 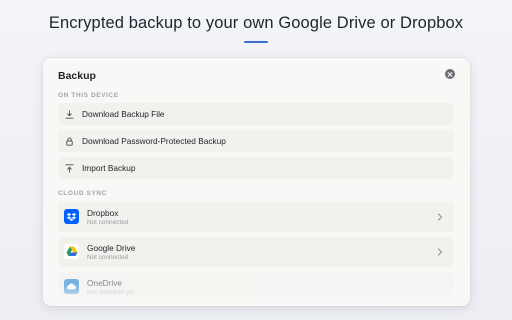 I want to click on headline-underline, so click(x=256, y=42).